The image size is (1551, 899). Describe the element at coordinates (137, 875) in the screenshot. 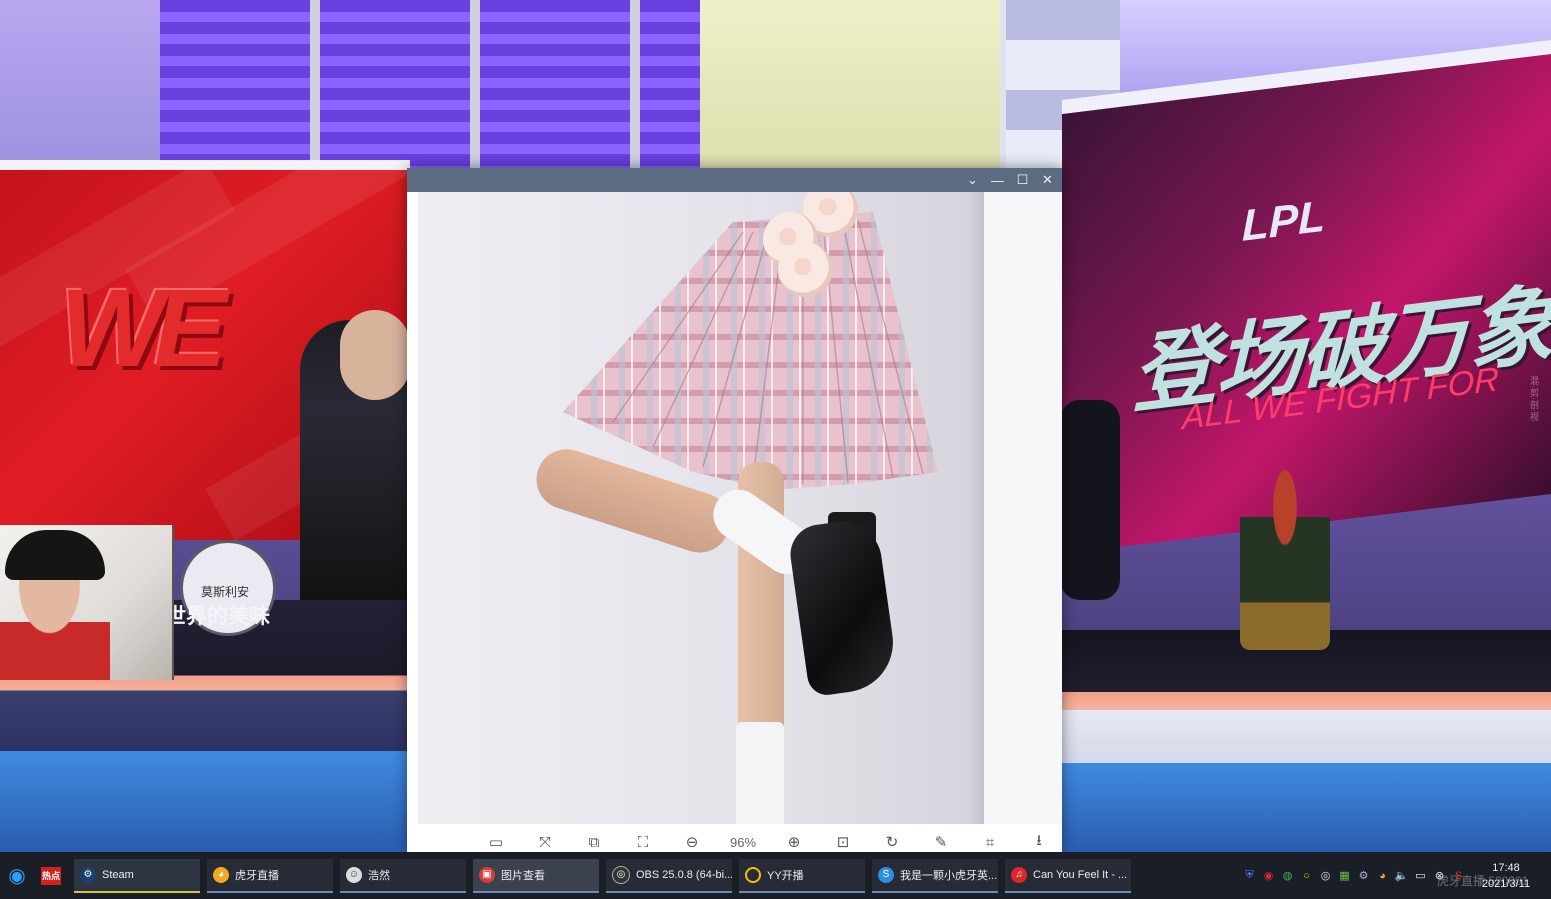

I see `taskbar-app-steam: ⚙ Steam` at that location.